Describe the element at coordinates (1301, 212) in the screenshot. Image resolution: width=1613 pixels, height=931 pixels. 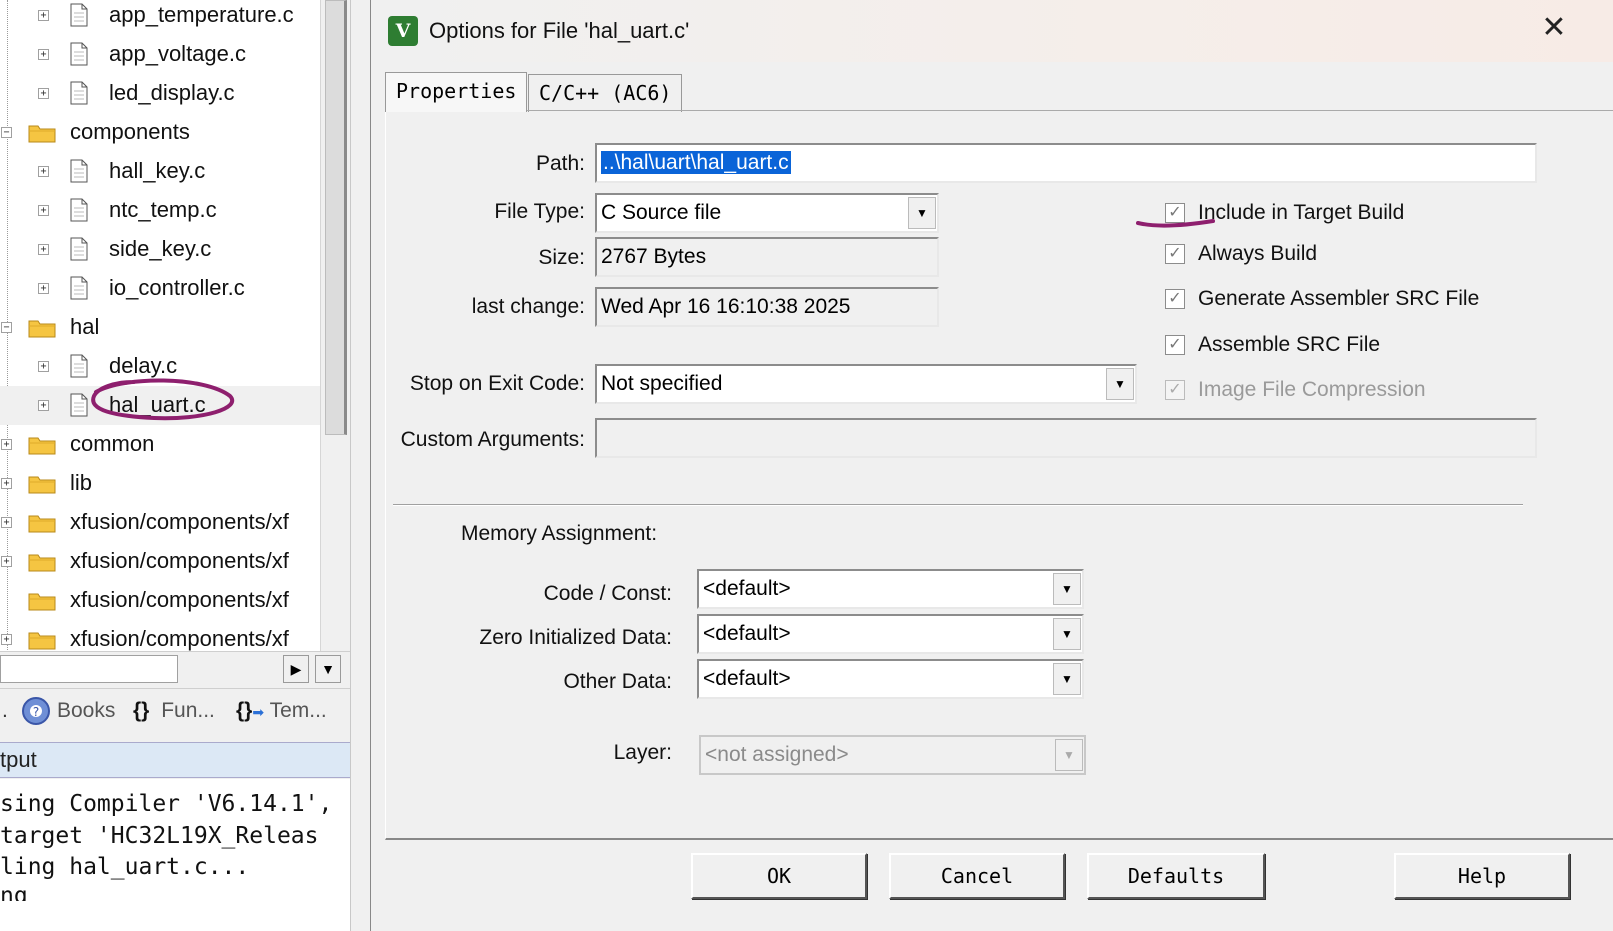
I see `include-target-build-label: Include in Target Build` at that location.